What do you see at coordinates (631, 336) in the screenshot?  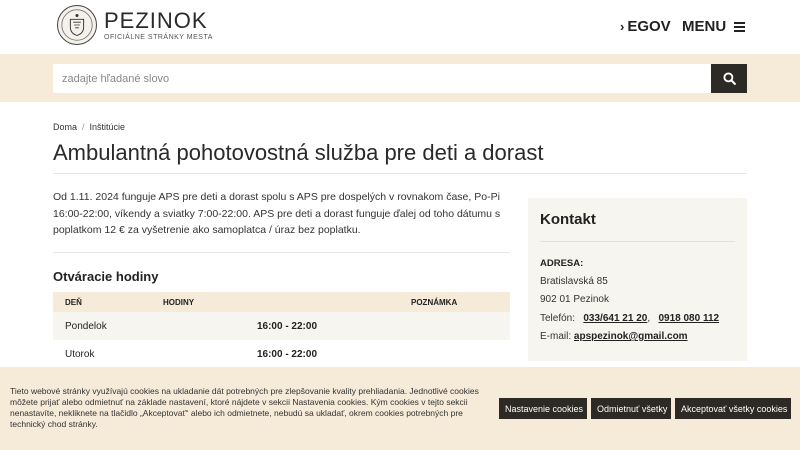 I see `email-link: apspezinok@gmail.com` at bounding box center [631, 336].